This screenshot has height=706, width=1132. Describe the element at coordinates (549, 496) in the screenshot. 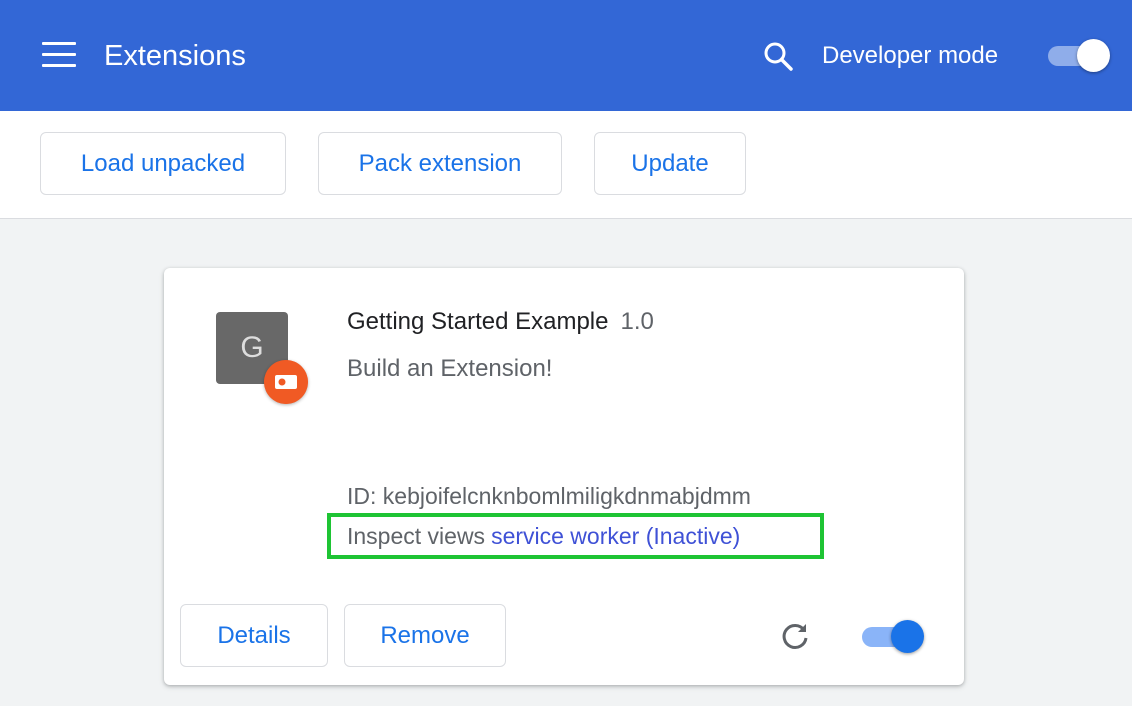

I see `extension-id: ID: kebjoifelcnknbomlmiligkdnmabjdmm` at that location.